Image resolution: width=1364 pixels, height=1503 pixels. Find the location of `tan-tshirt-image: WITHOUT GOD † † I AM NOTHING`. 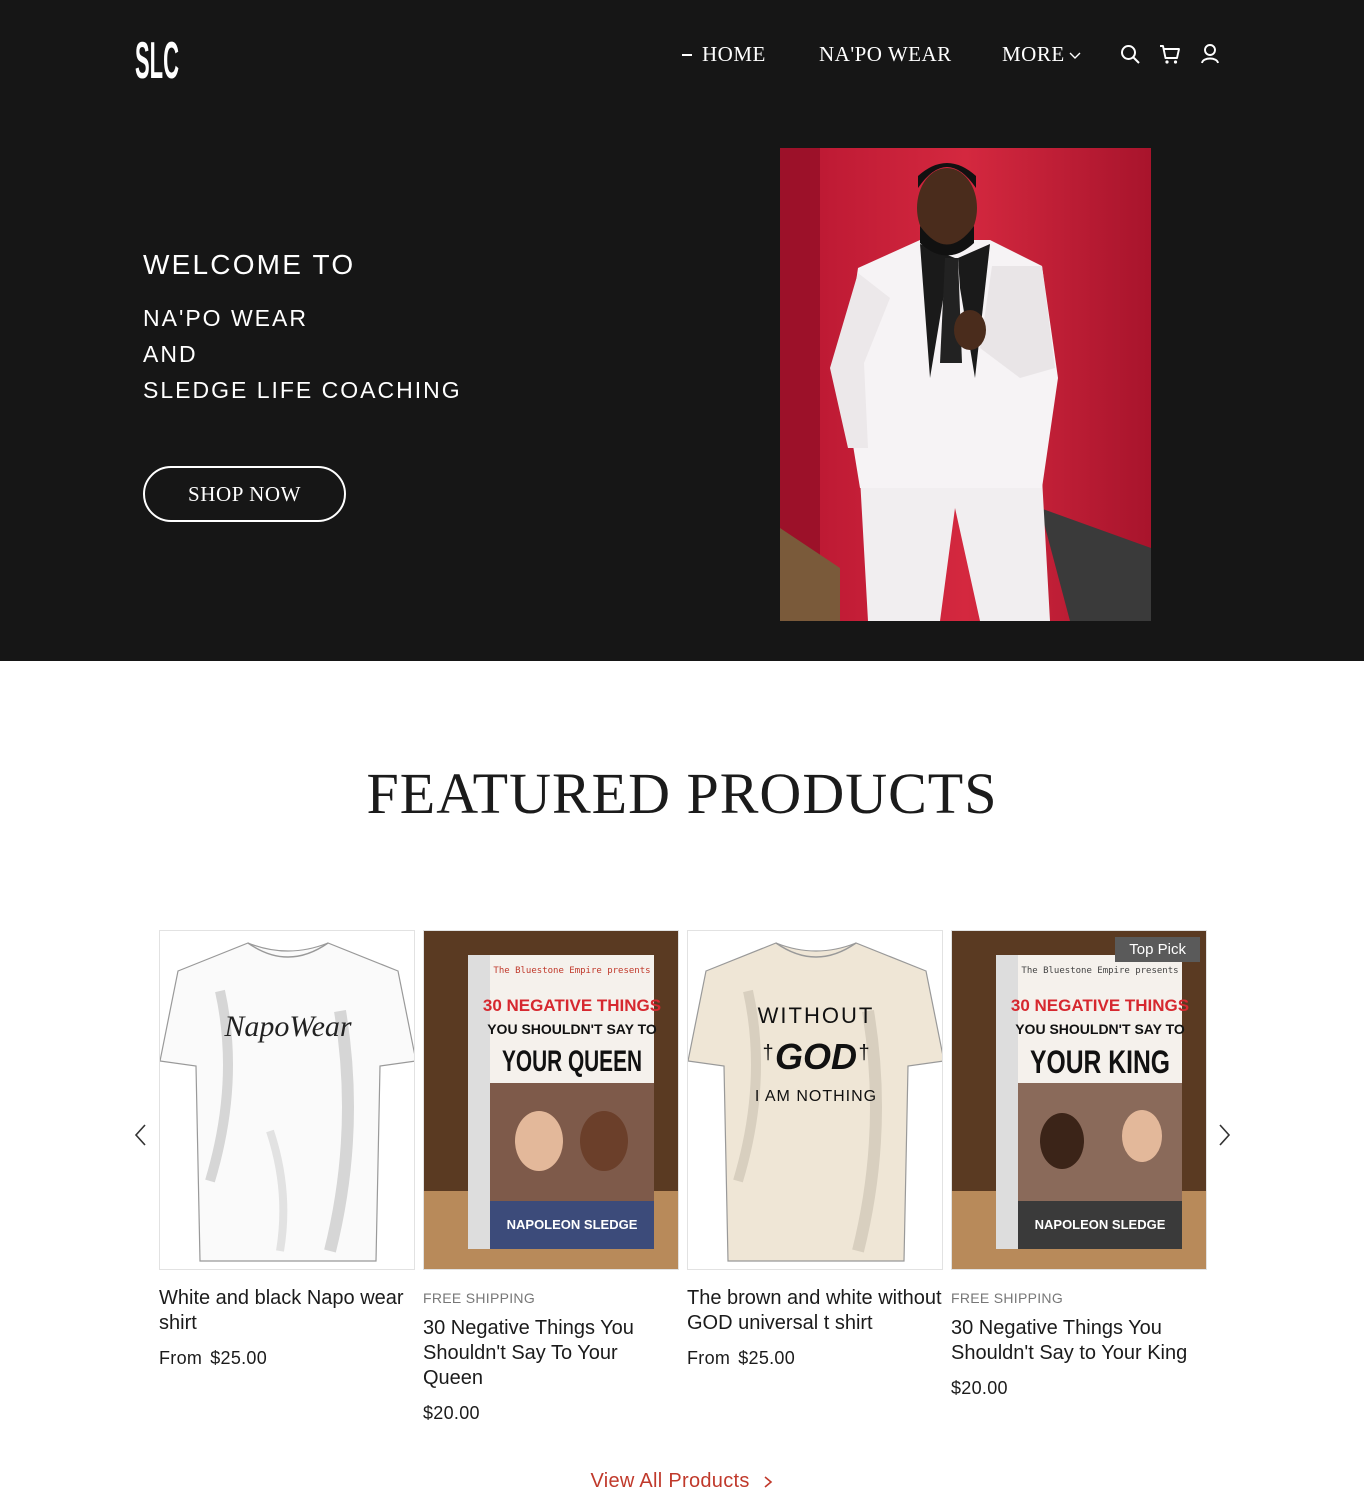

tan-tshirt-image: WITHOUT GOD † † I AM NOTHING is located at coordinates (815, 1102).